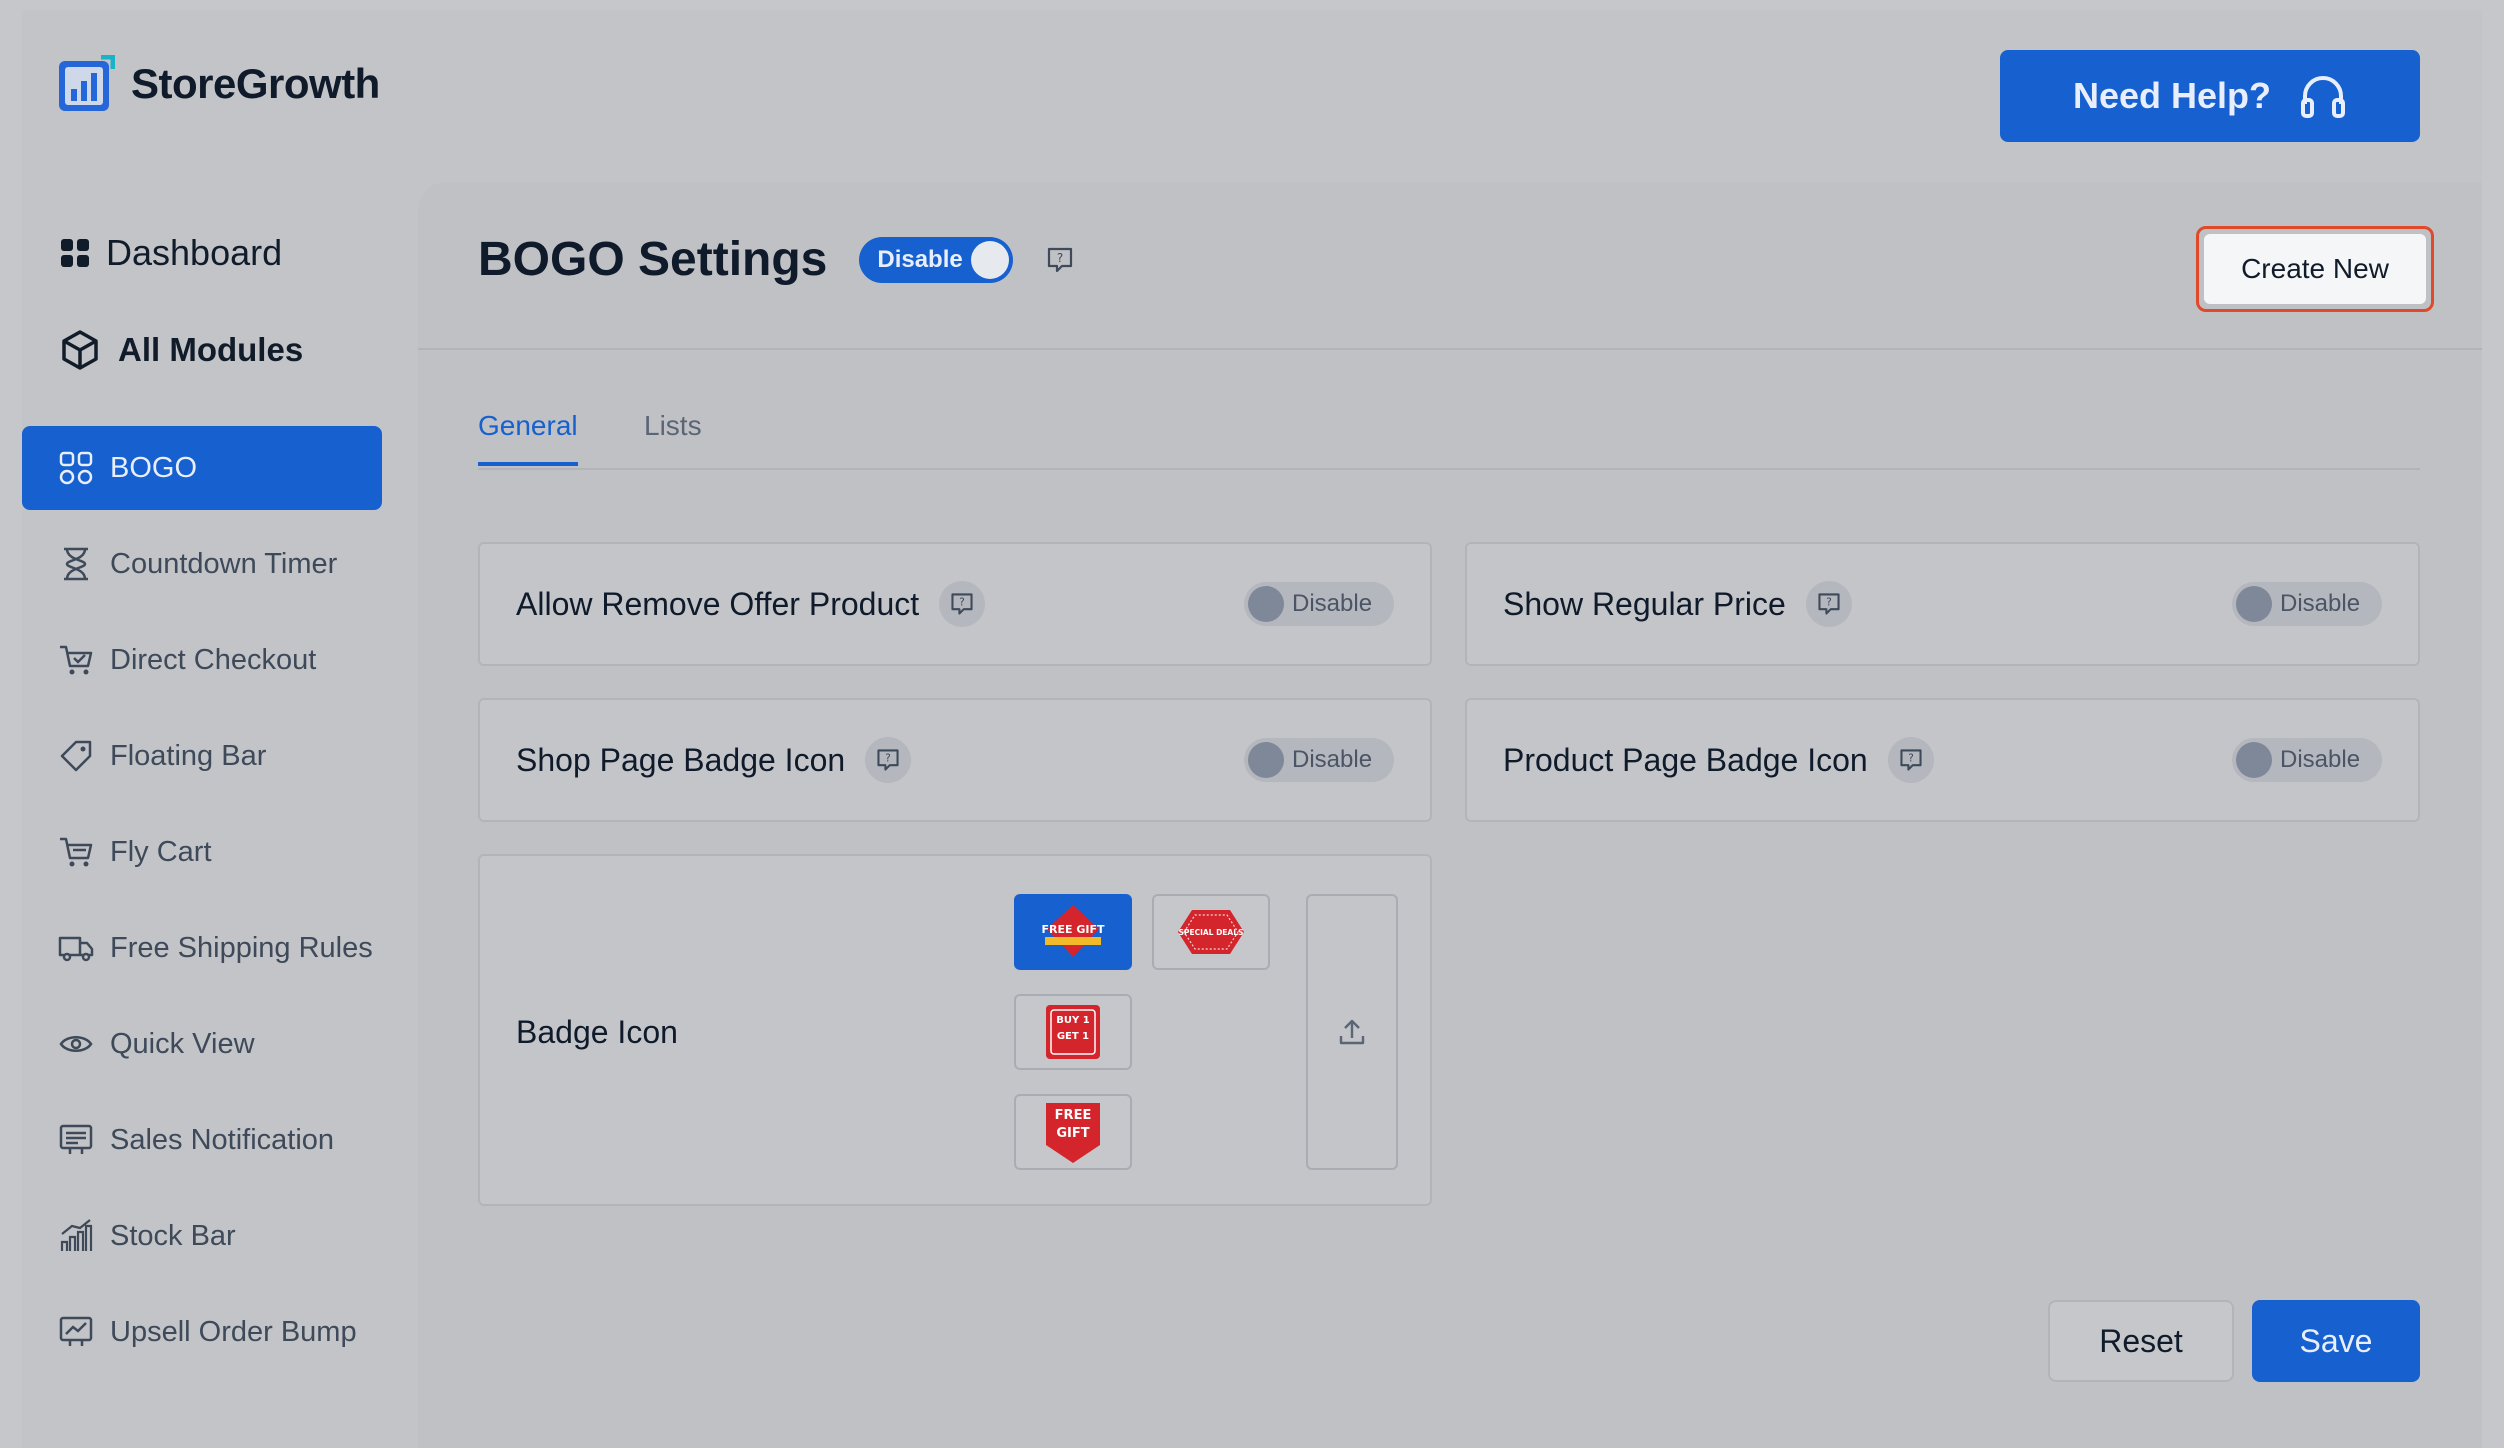  I want to click on sidebar-item-fly-cart: Fly Cart, so click(202, 852).